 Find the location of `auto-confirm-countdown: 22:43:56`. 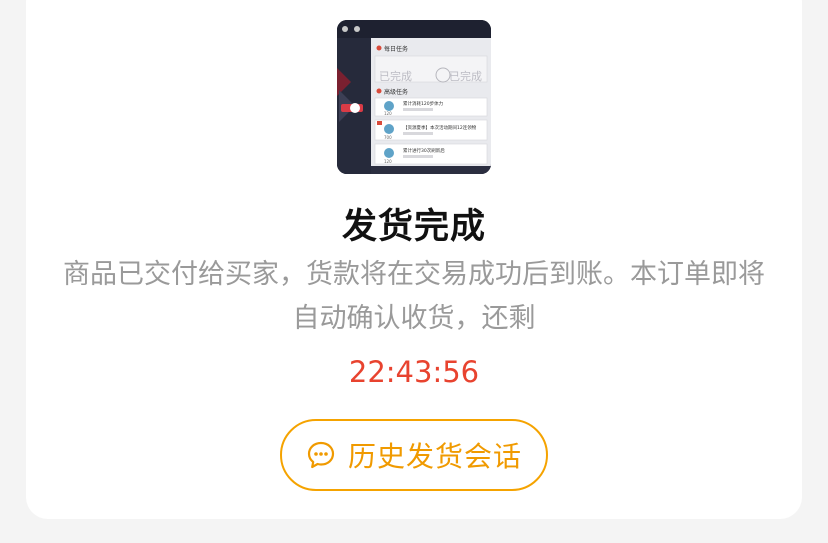

auto-confirm-countdown: 22:43:56 is located at coordinates (414, 372).